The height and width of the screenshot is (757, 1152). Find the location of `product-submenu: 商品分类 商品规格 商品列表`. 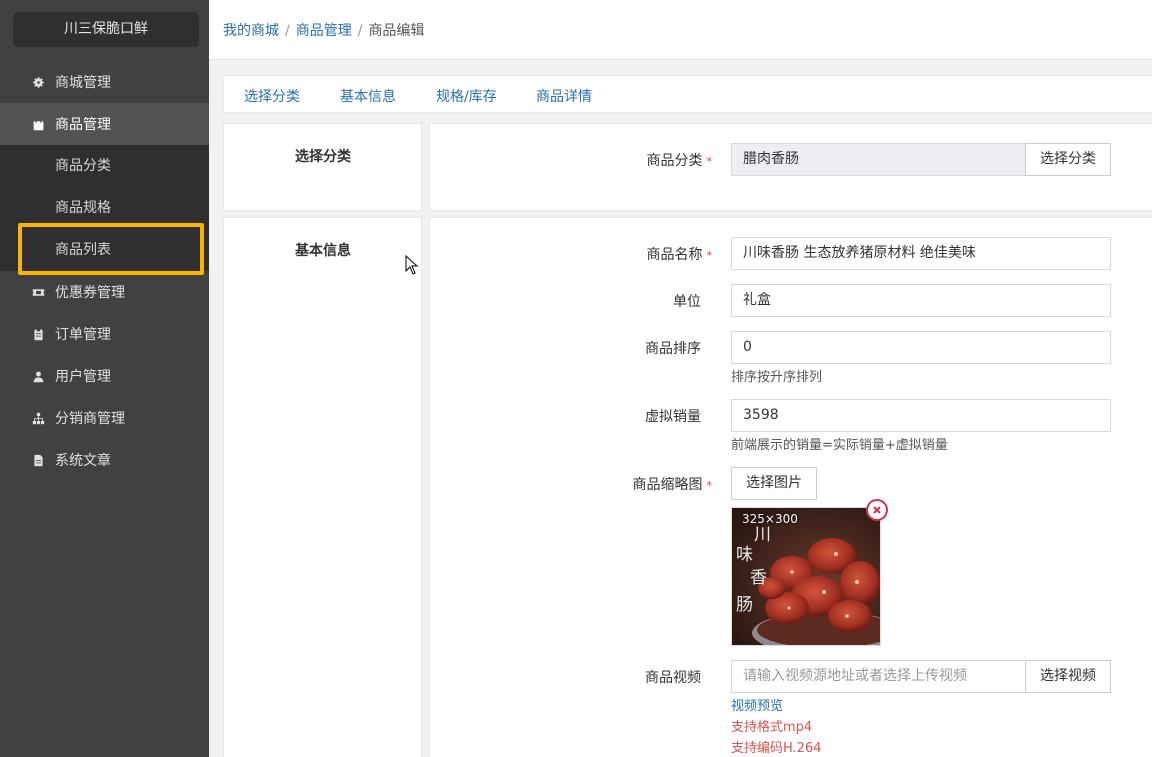

product-submenu: 商品分类 商品规格 商品列表 is located at coordinates (104, 208).